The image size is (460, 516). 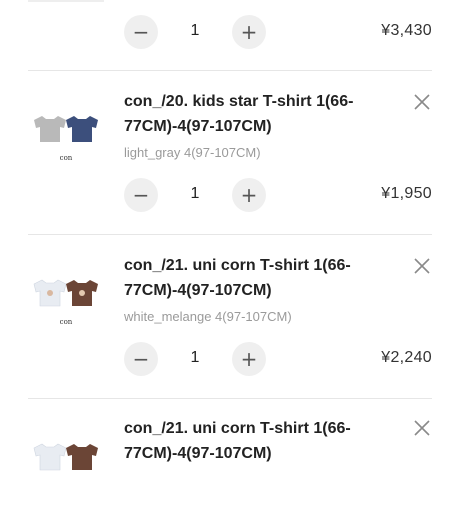 I want to click on item-price: ¥3,430, so click(x=406, y=30).